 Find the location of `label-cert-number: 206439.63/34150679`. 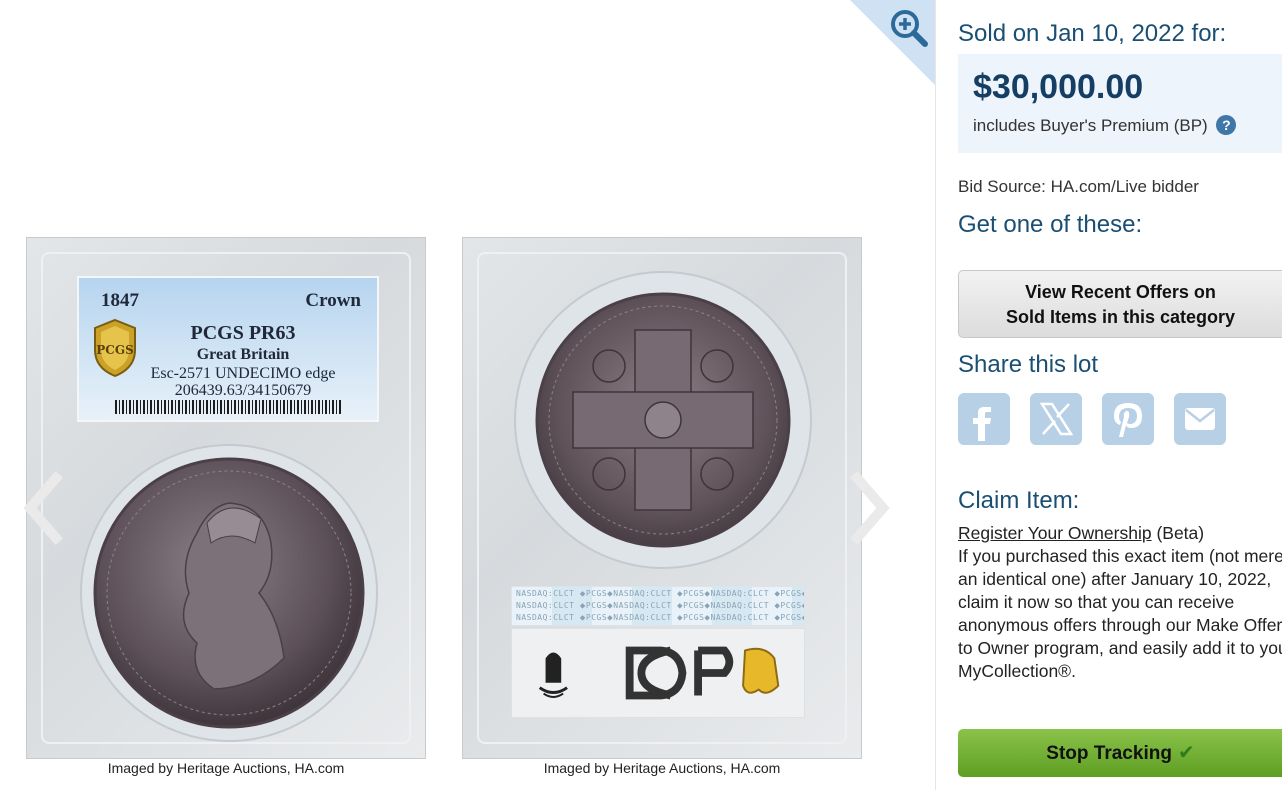

label-cert-number: 206439.63/34150679 is located at coordinates (243, 390).